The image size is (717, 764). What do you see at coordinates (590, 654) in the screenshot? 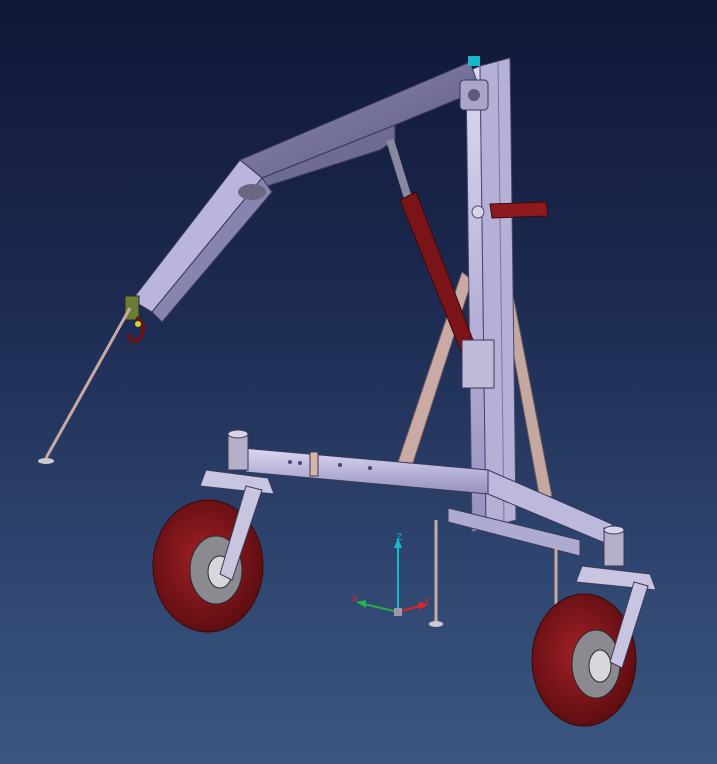
I see `wheel-right` at bounding box center [590, 654].